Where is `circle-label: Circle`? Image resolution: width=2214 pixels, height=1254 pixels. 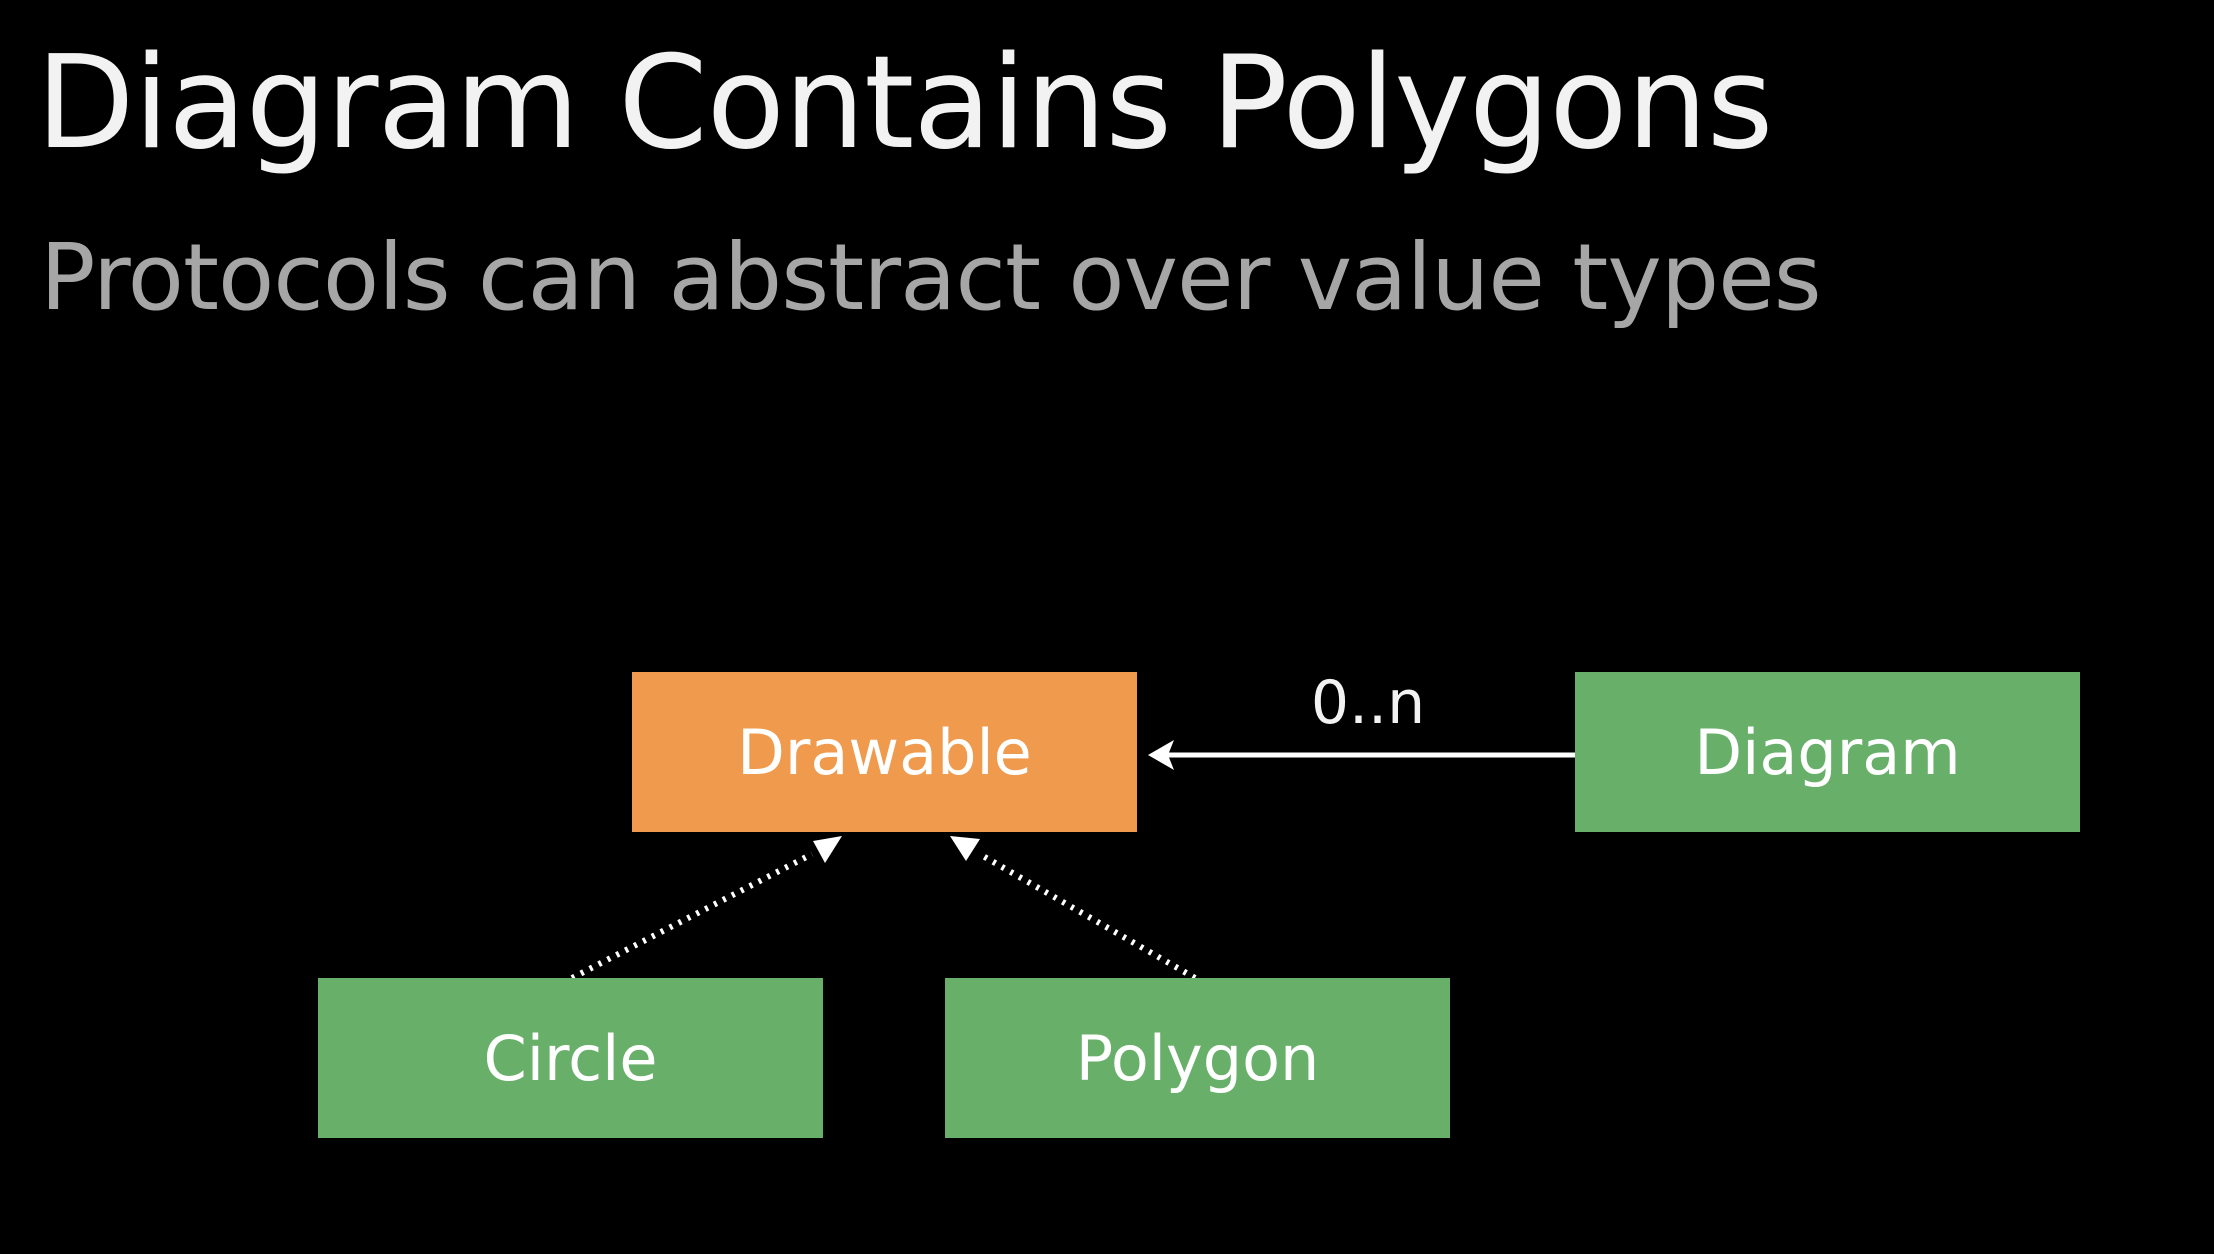 circle-label: Circle is located at coordinates (570, 1058).